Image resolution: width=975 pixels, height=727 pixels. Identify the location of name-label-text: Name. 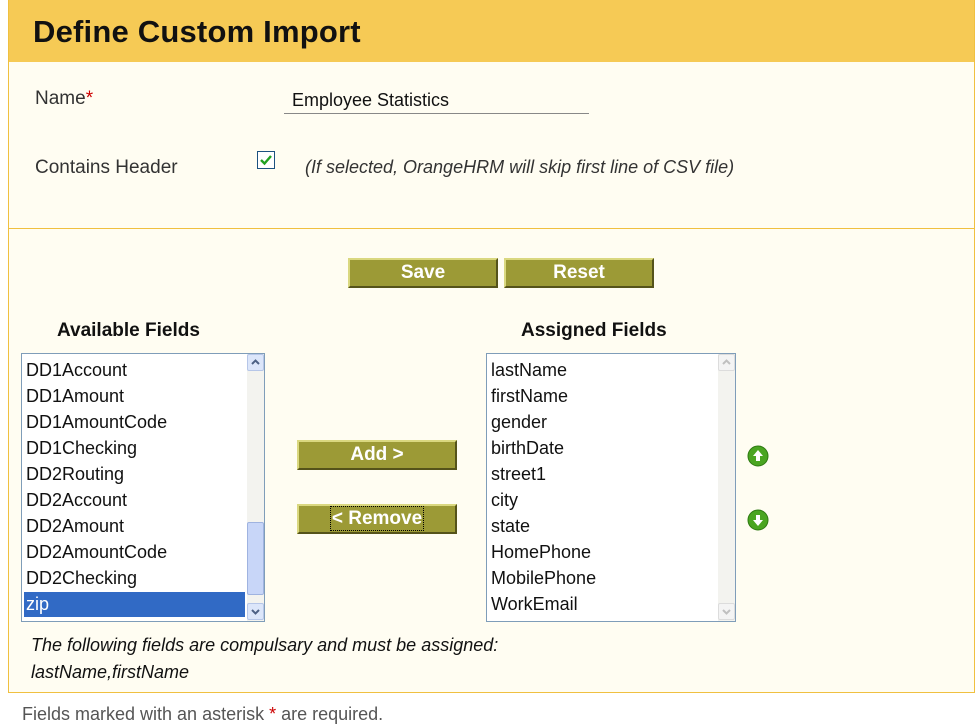
(60, 98).